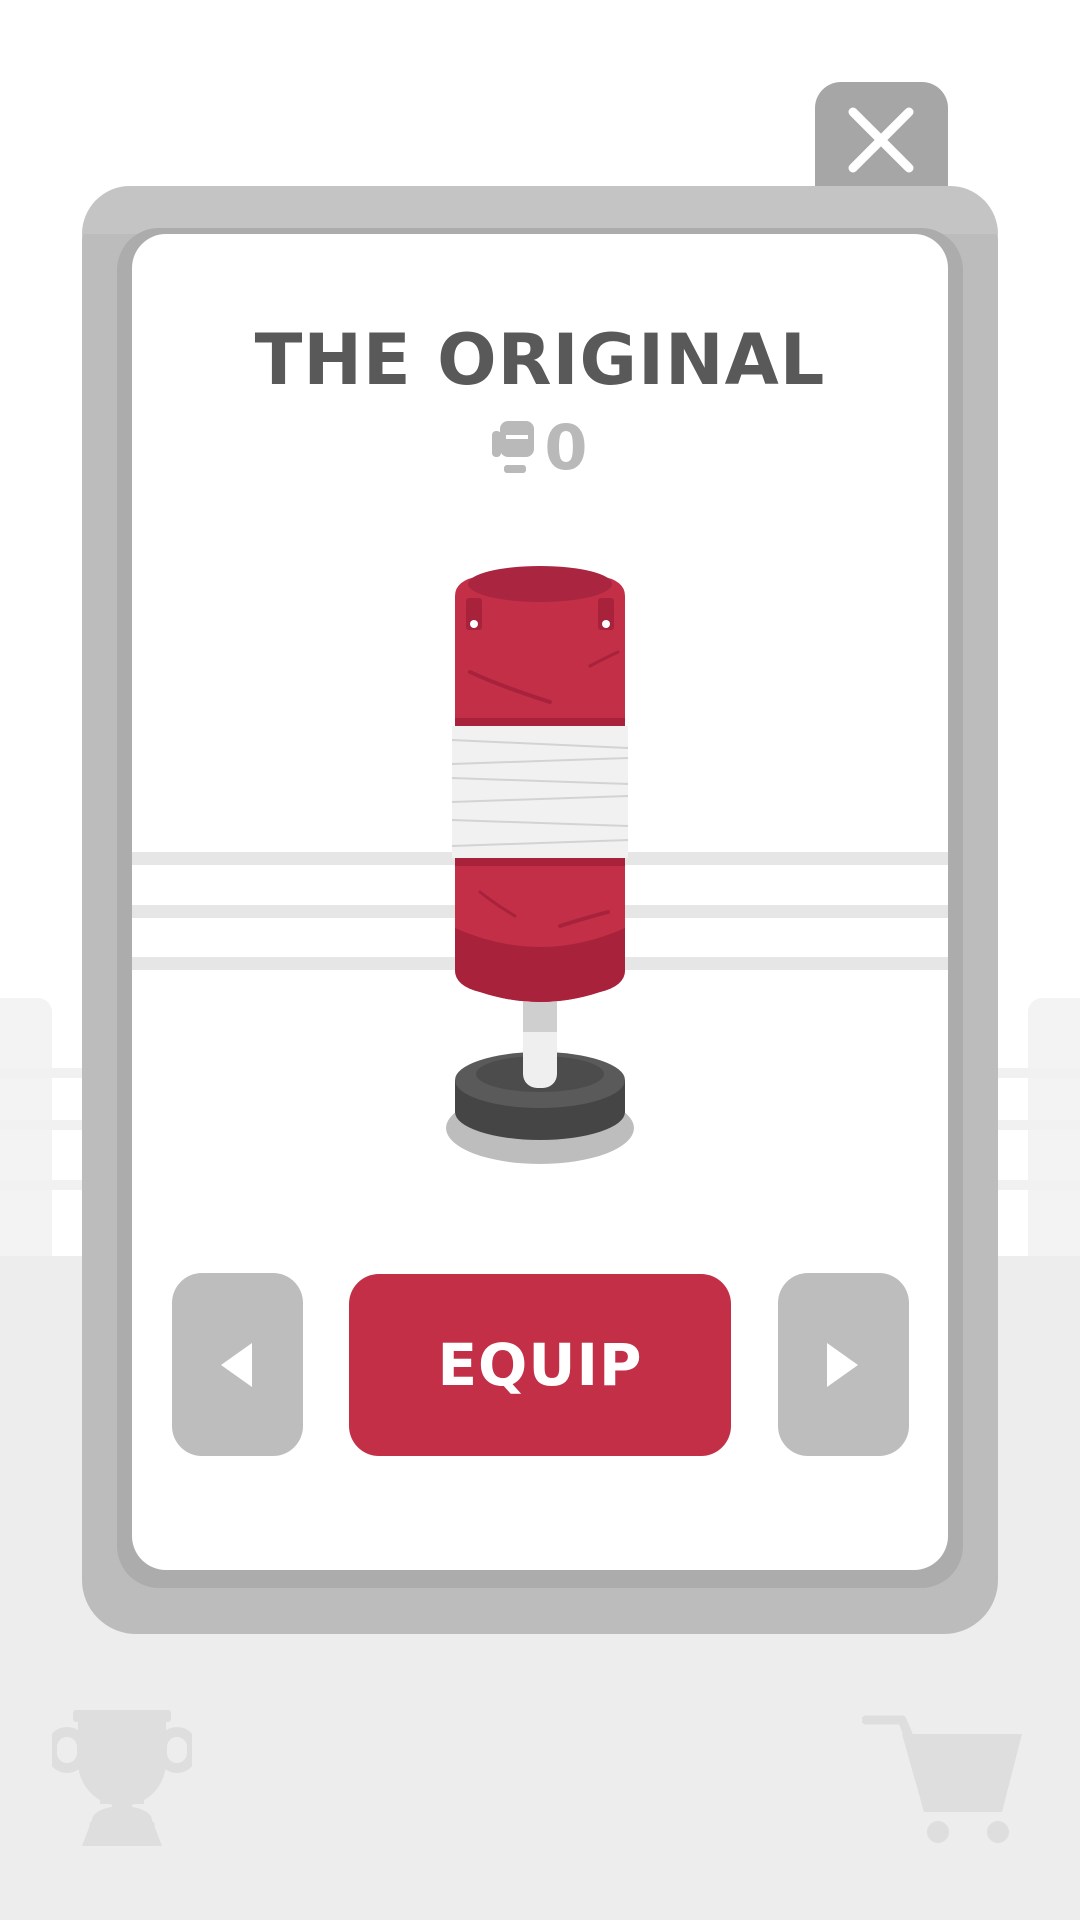 This screenshot has height=1920, width=1080. What do you see at coordinates (946, 1778) in the screenshot?
I see `cart-icon` at bounding box center [946, 1778].